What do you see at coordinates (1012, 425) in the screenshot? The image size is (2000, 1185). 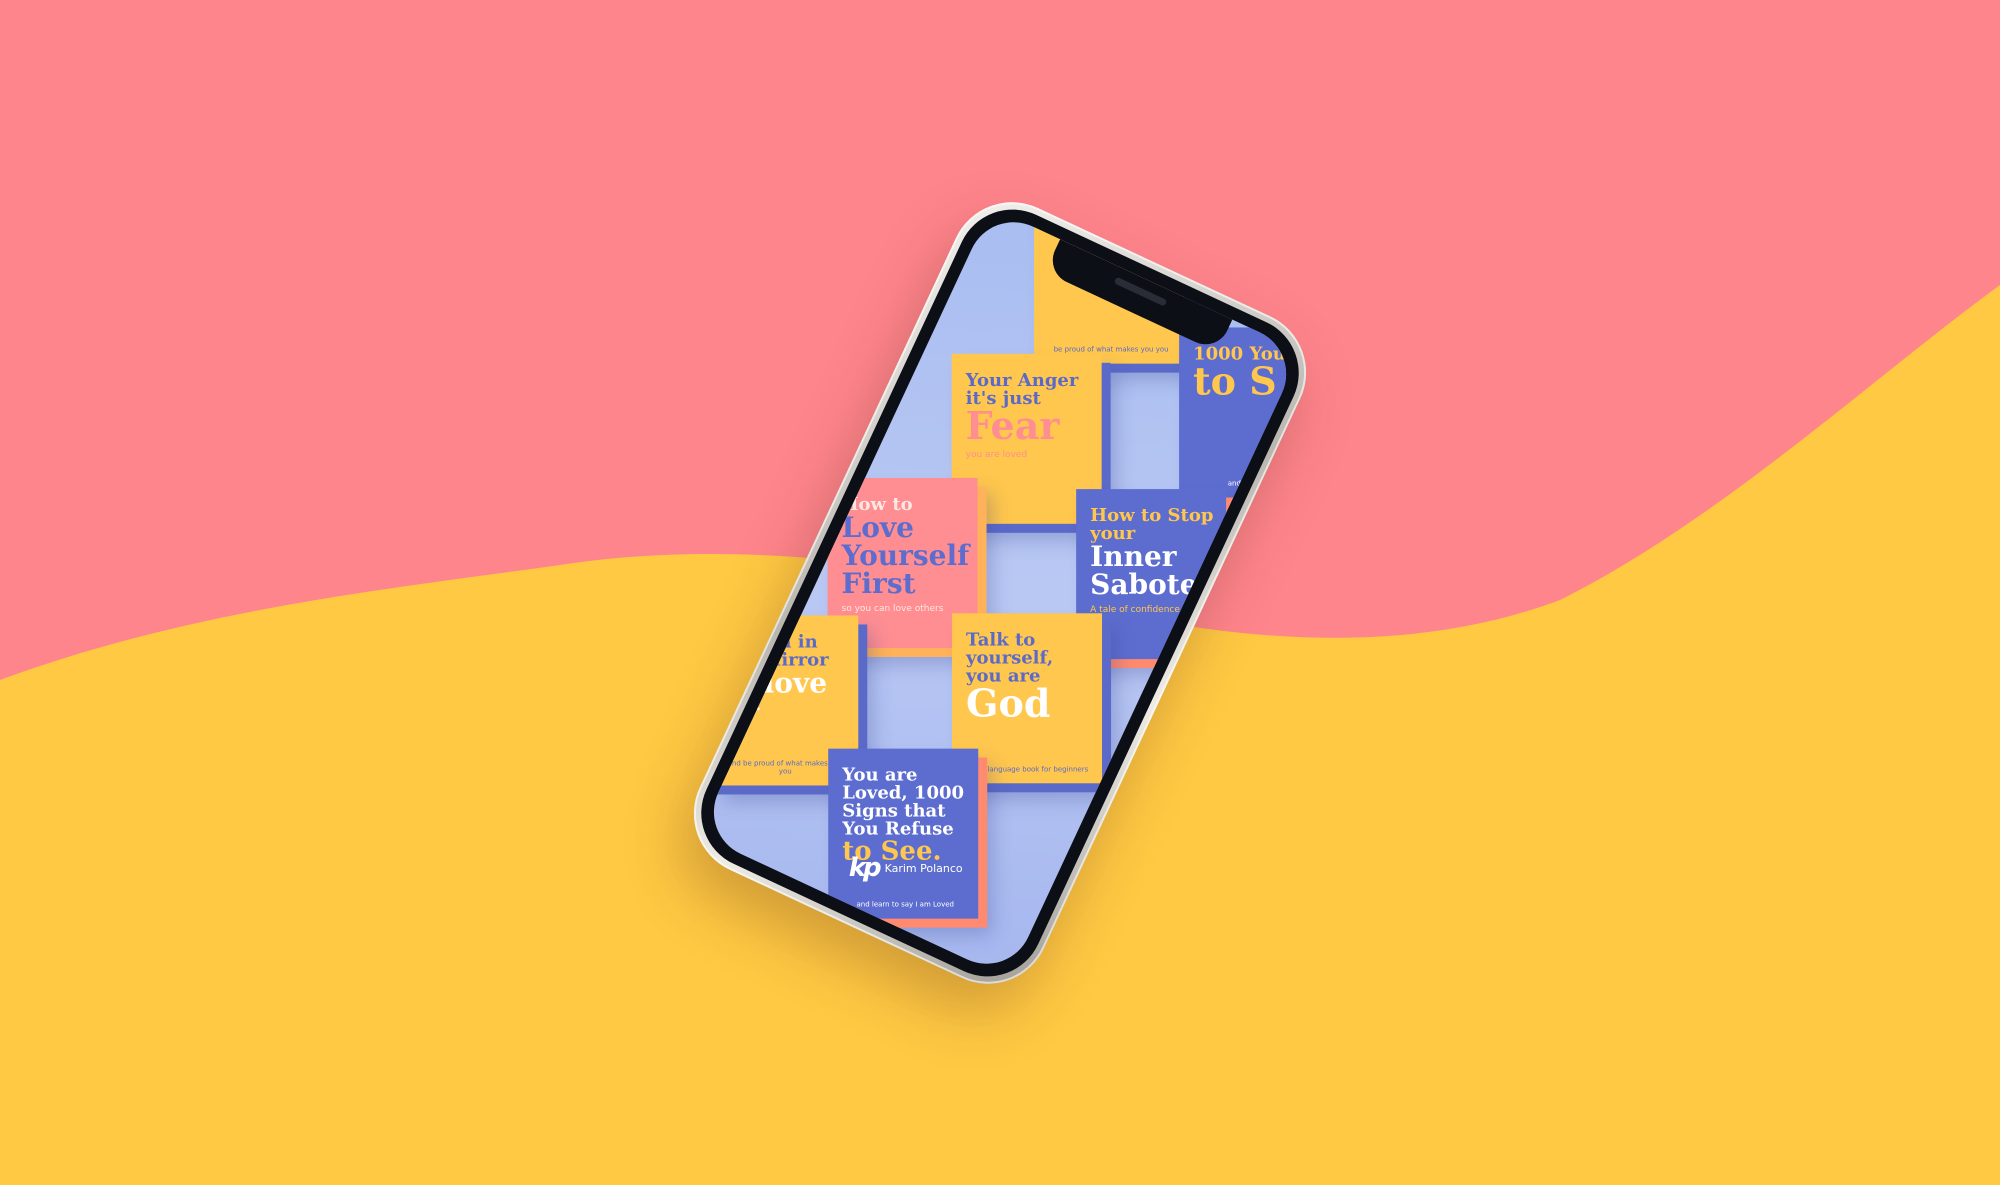 I see `book-title-line2: Fear` at bounding box center [1012, 425].